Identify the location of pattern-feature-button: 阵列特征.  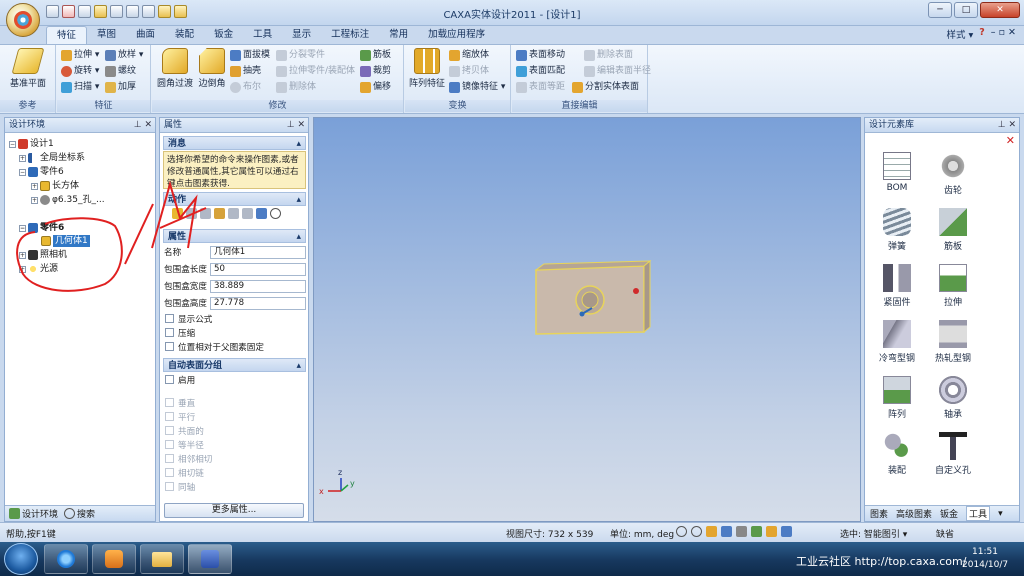
(427, 68).